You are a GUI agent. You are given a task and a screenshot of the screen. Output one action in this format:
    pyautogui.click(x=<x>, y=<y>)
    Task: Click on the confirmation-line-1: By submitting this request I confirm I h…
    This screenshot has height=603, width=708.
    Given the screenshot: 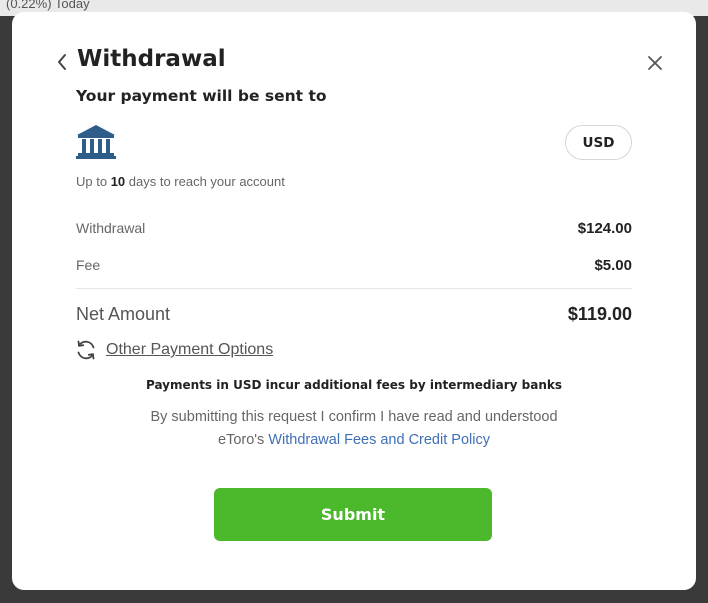 What is the action you would take?
    pyautogui.click(x=354, y=417)
    